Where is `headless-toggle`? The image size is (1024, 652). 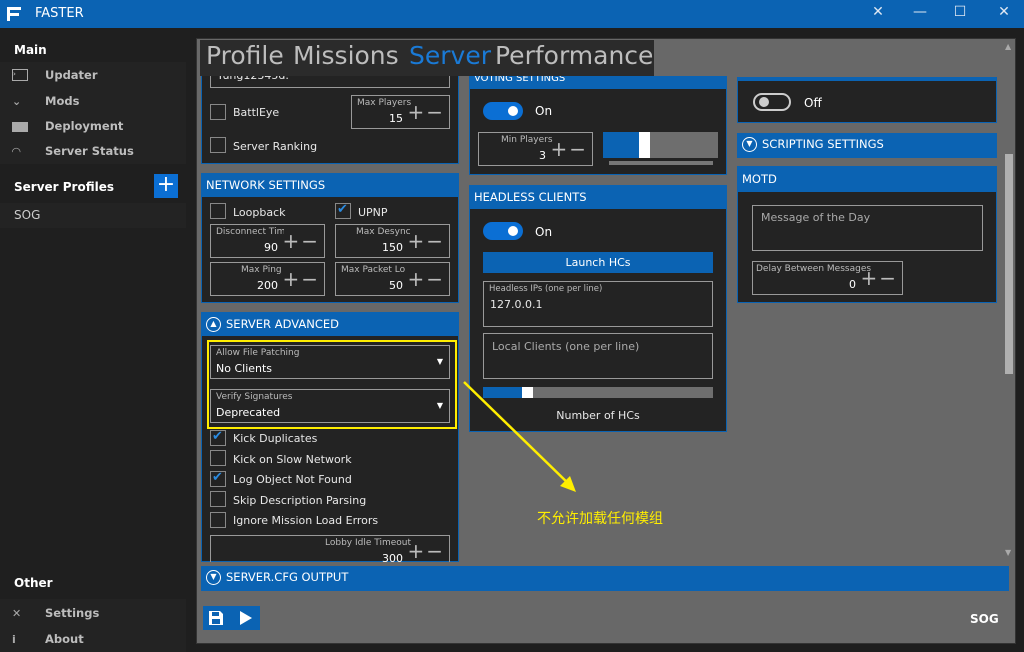
headless-toggle is located at coordinates (503, 231).